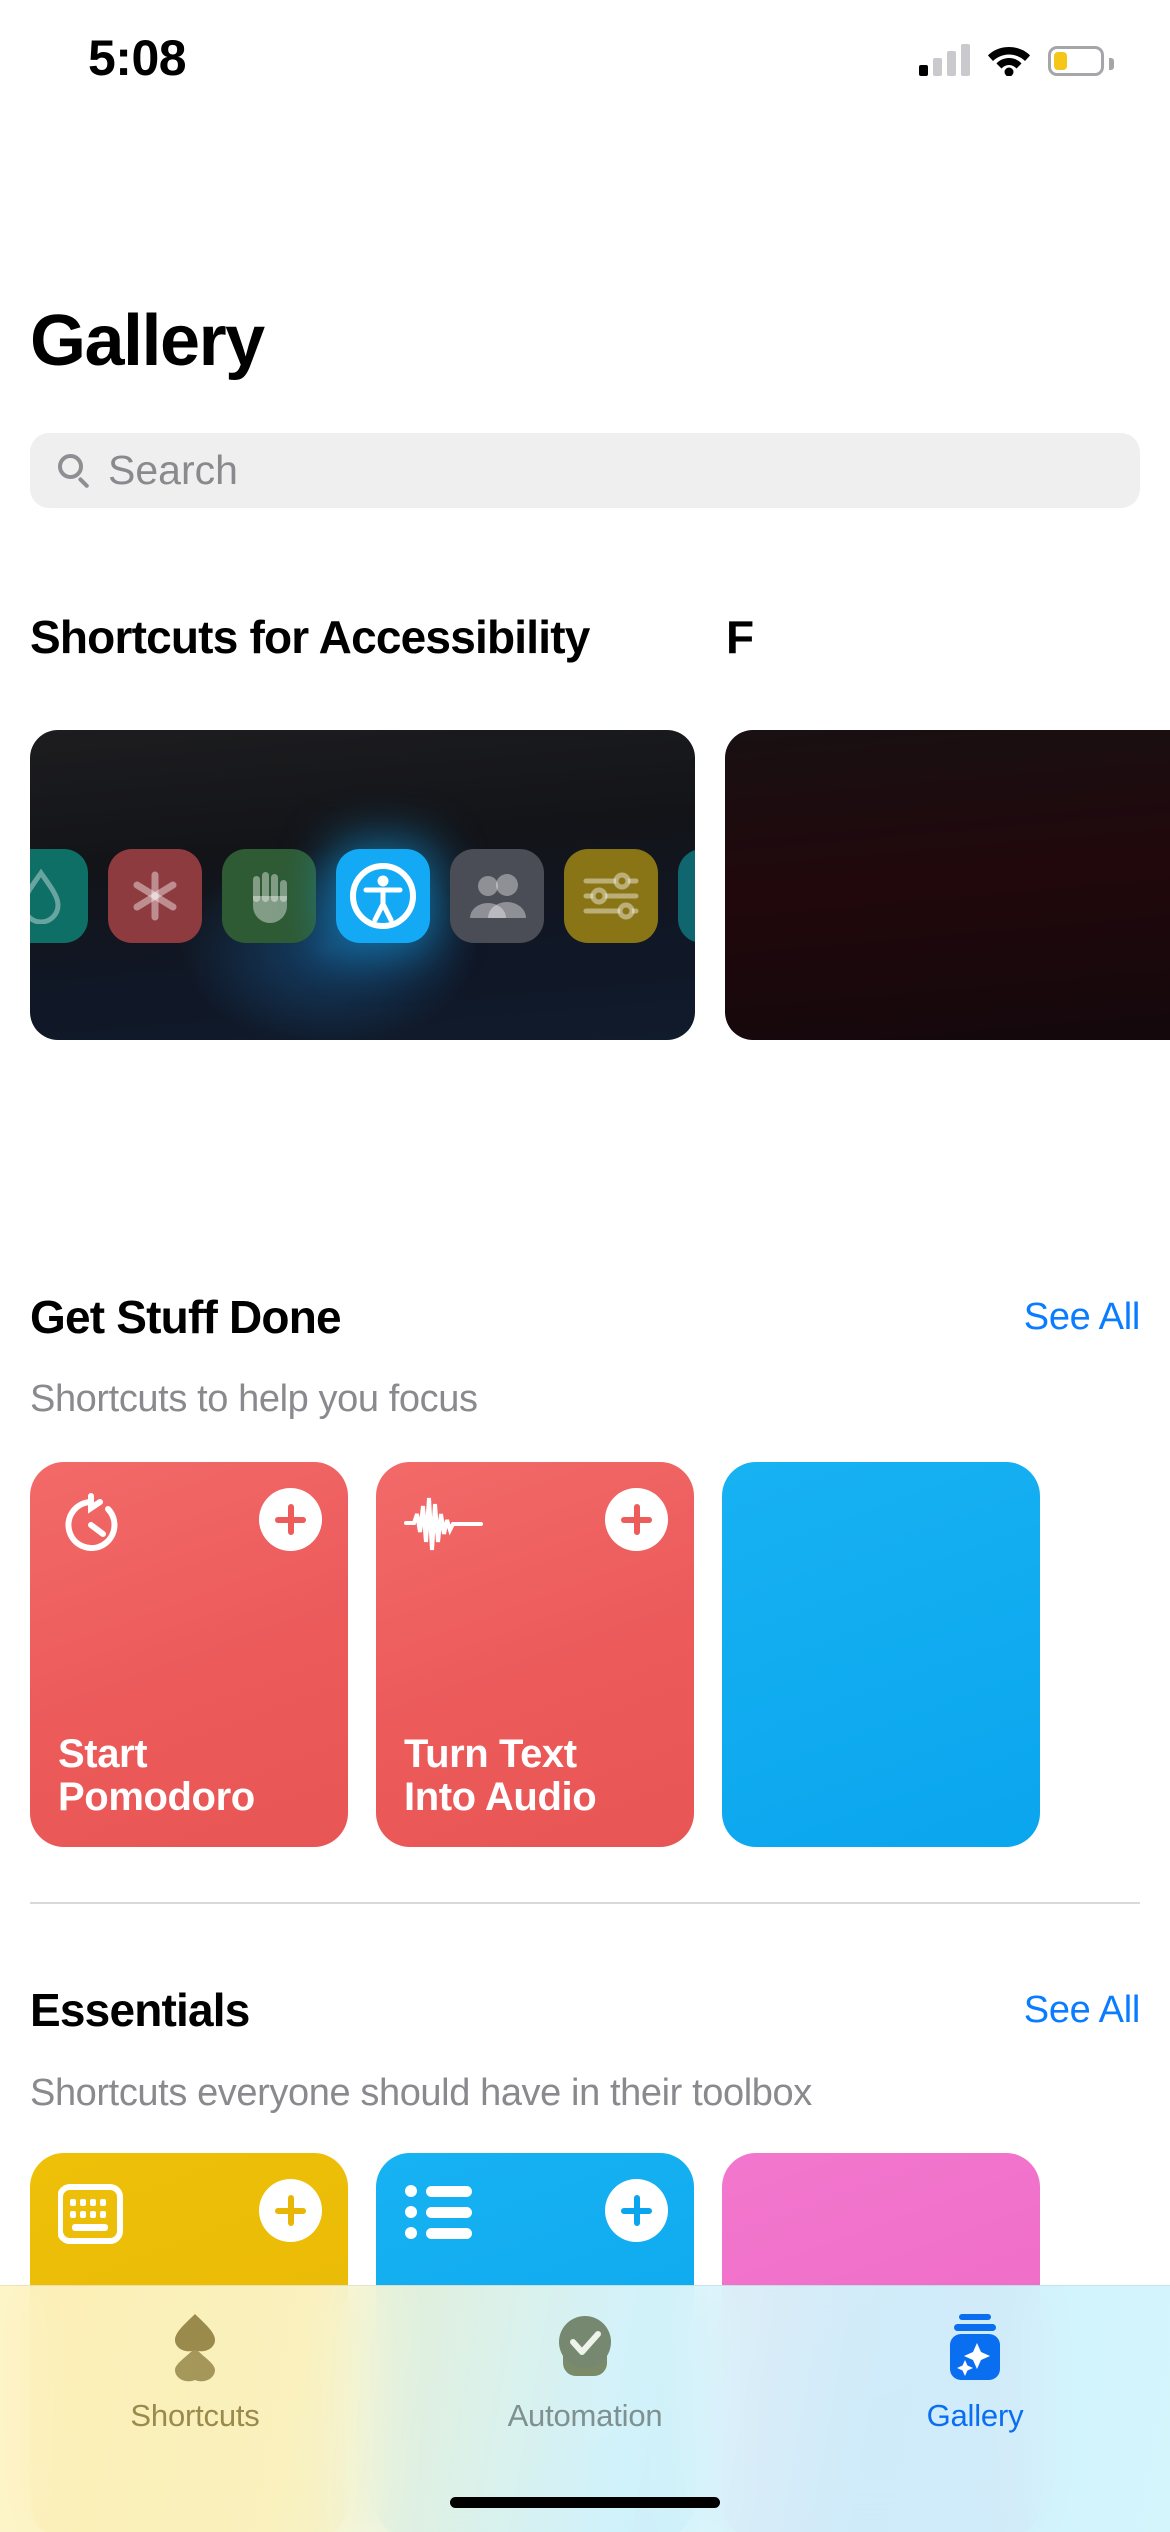  What do you see at coordinates (585, 2502) in the screenshot?
I see `home-indicator` at bounding box center [585, 2502].